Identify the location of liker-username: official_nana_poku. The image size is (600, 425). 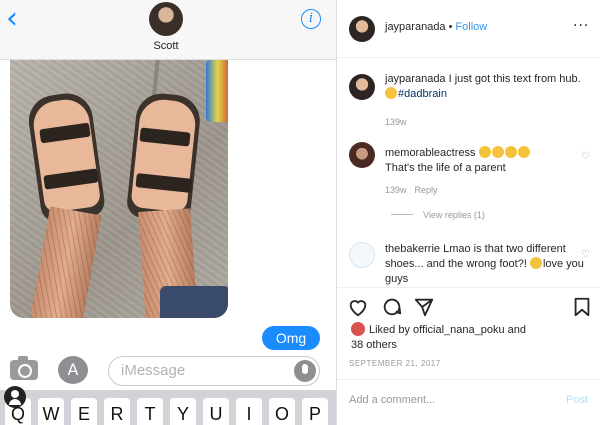
(459, 330).